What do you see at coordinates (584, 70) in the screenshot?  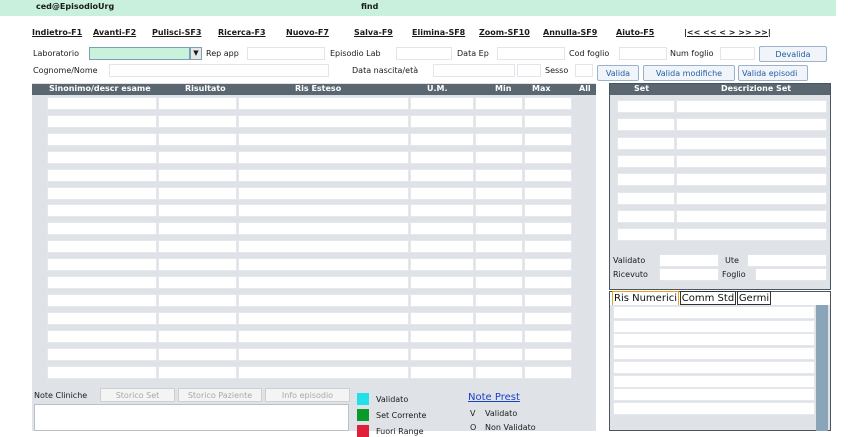 I see `sesso-input` at bounding box center [584, 70].